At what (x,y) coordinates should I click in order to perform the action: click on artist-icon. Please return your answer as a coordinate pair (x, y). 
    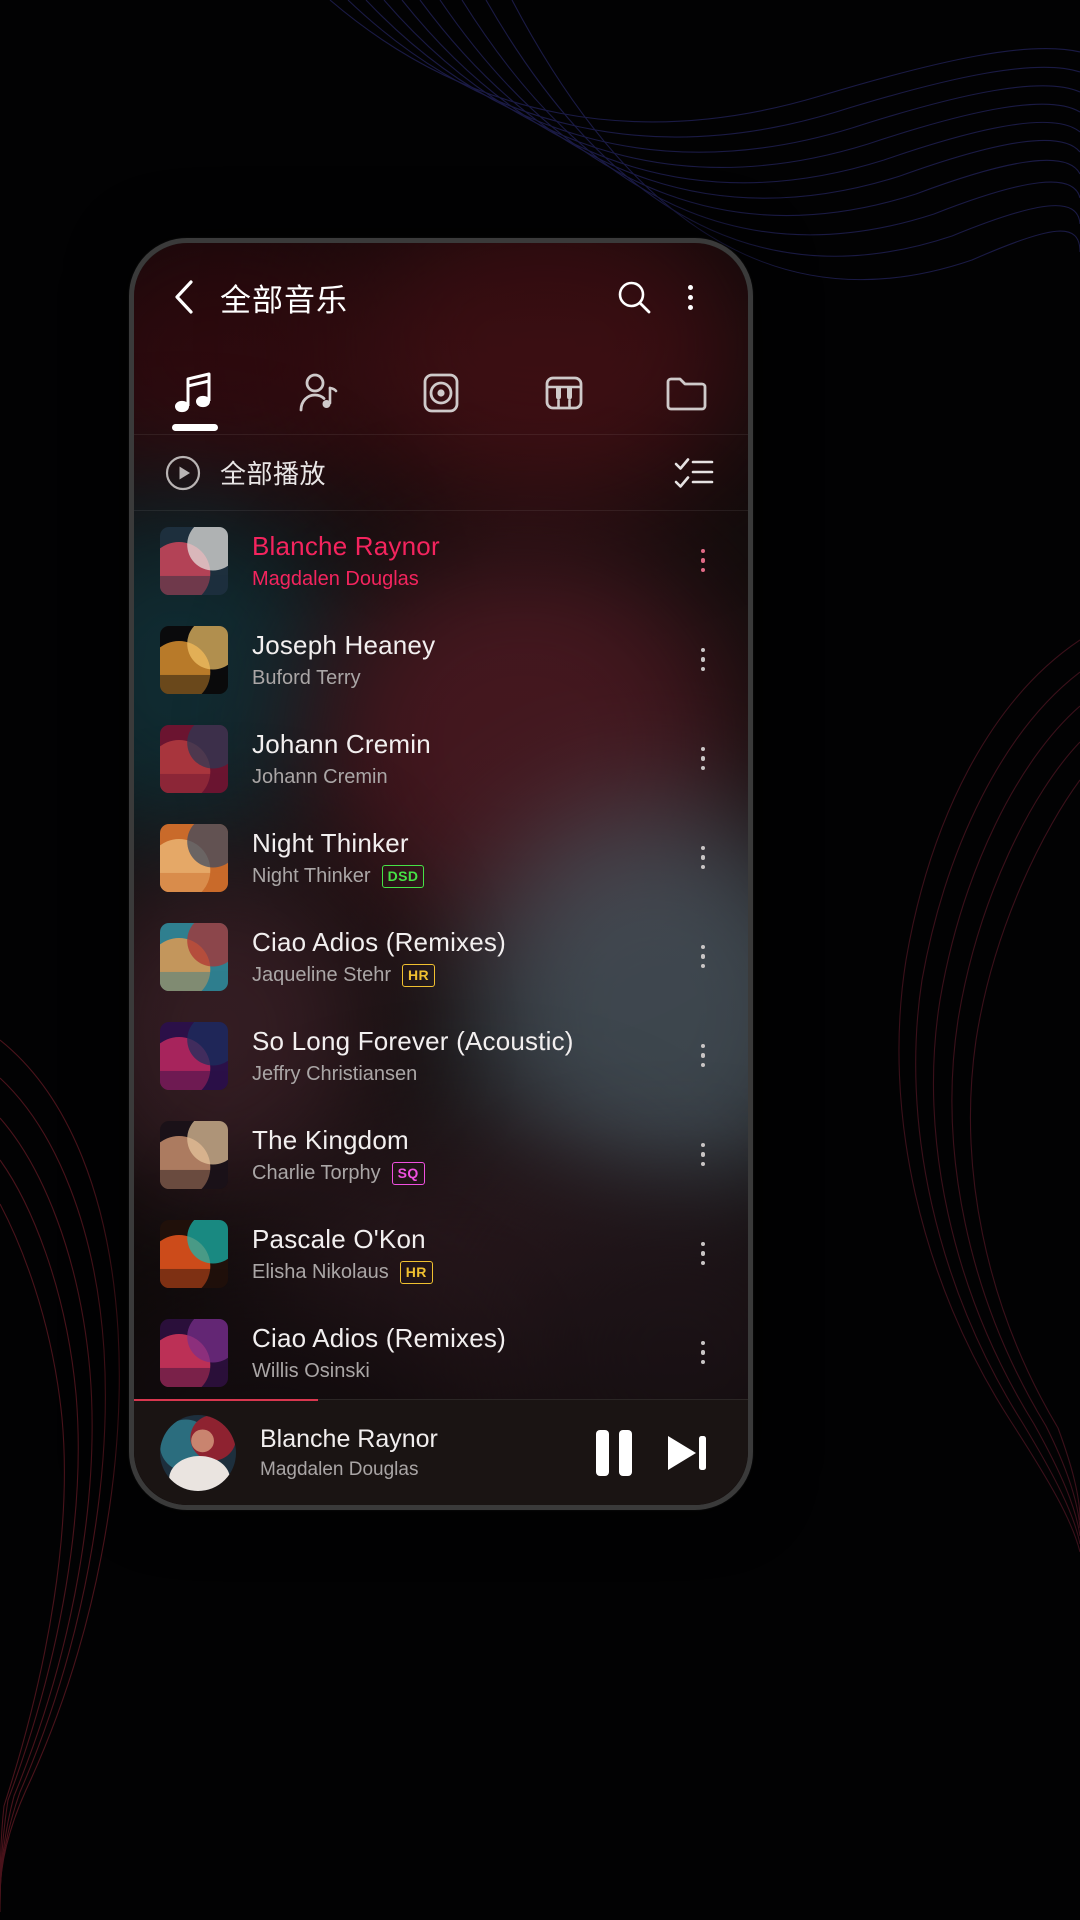
    Looking at the image, I should click on (318, 392).